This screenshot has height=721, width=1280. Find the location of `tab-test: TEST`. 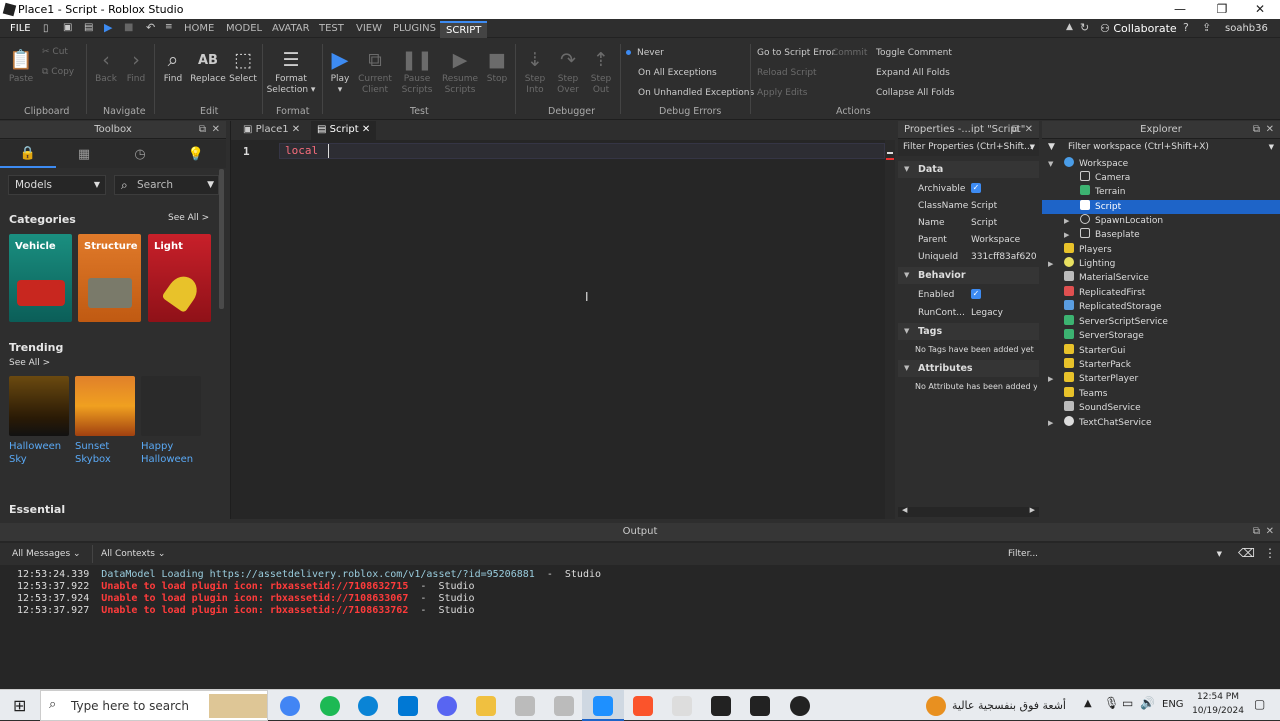

tab-test: TEST is located at coordinates (331, 28).